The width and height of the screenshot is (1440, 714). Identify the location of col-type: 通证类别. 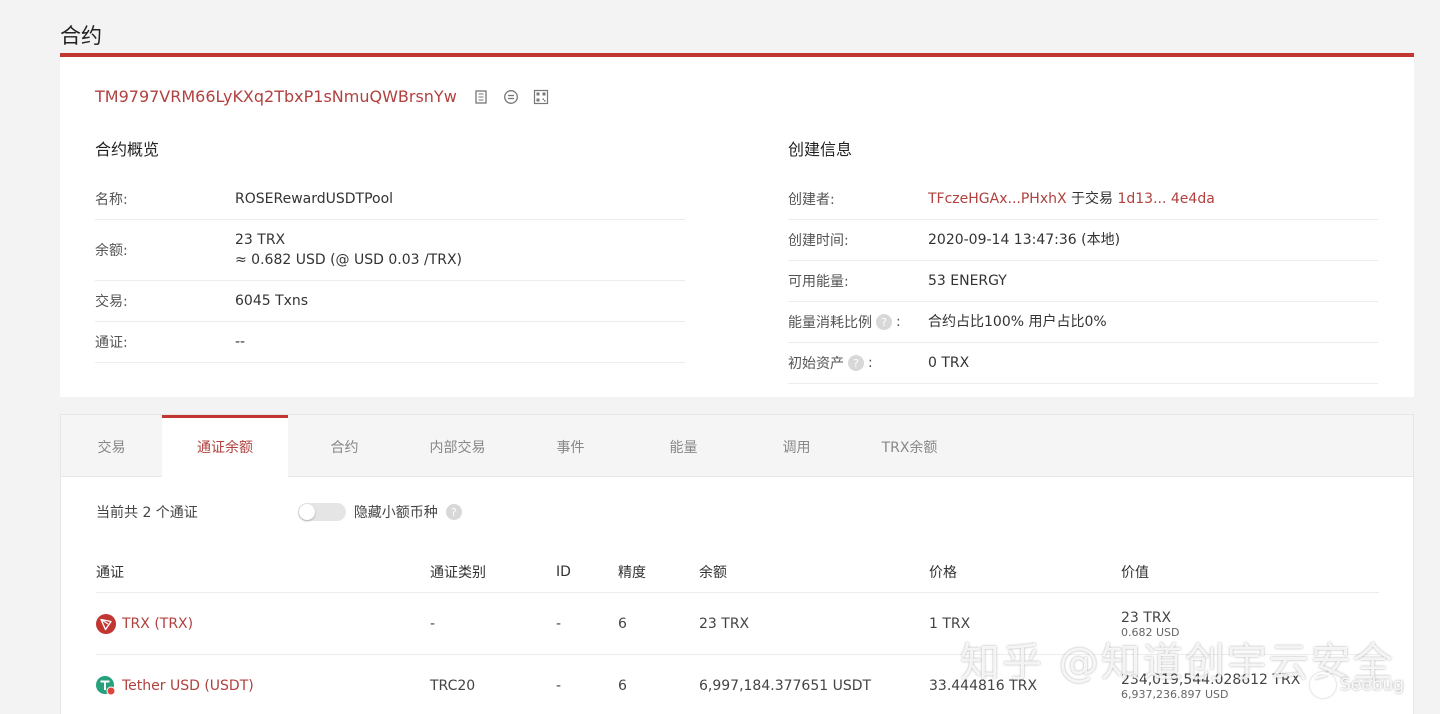
(458, 572).